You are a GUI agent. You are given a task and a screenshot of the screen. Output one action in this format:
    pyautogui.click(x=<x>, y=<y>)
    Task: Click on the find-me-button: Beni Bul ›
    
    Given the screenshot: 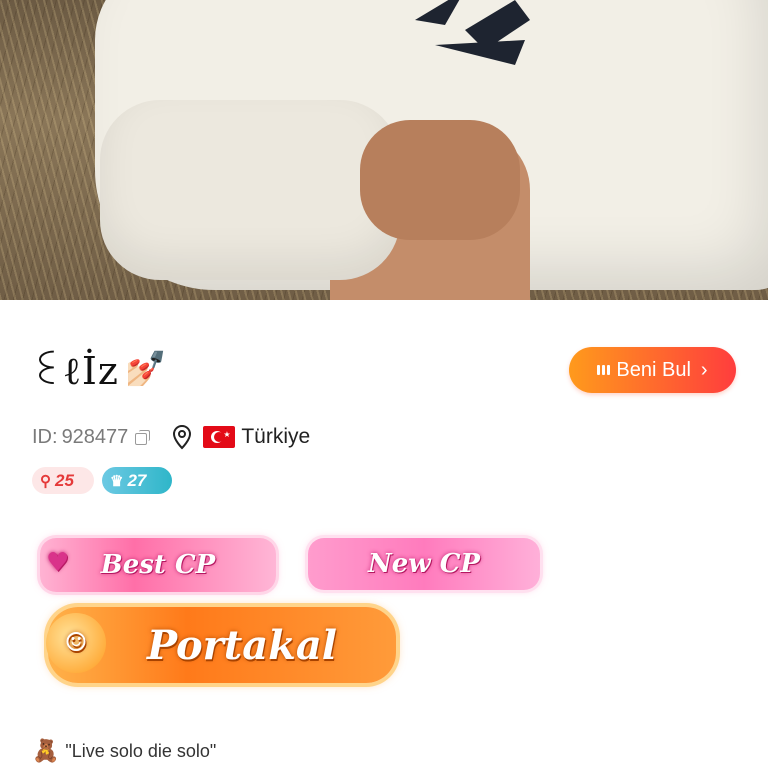 What is the action you would take?
    pyautogui.click(x=652, y=370)
    